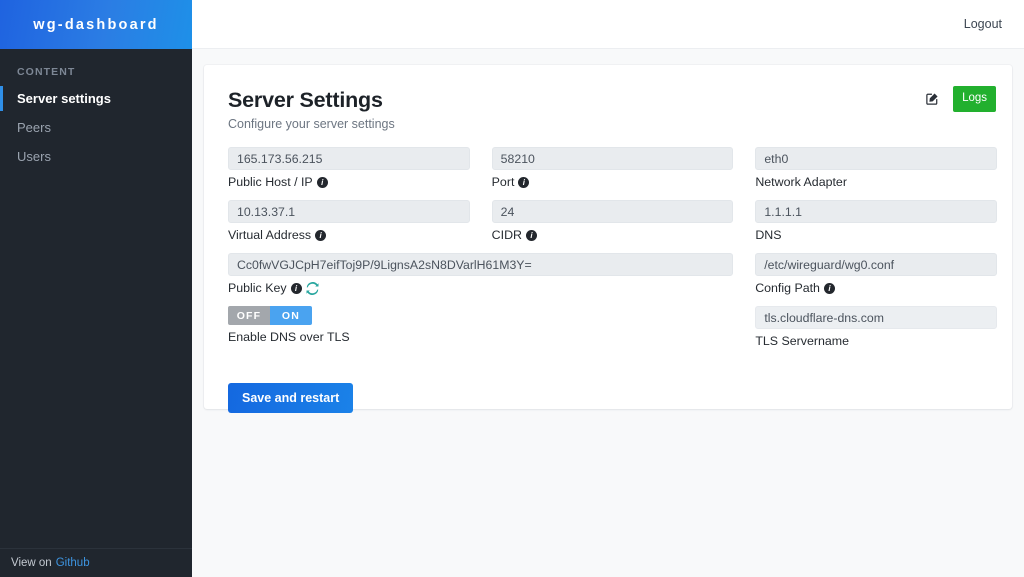 This screenshot has height=577, width=1024. What do you see at coordinates (876, 264) in the screenshot?
I see `config-path-input` at bounding box center [876, 264].